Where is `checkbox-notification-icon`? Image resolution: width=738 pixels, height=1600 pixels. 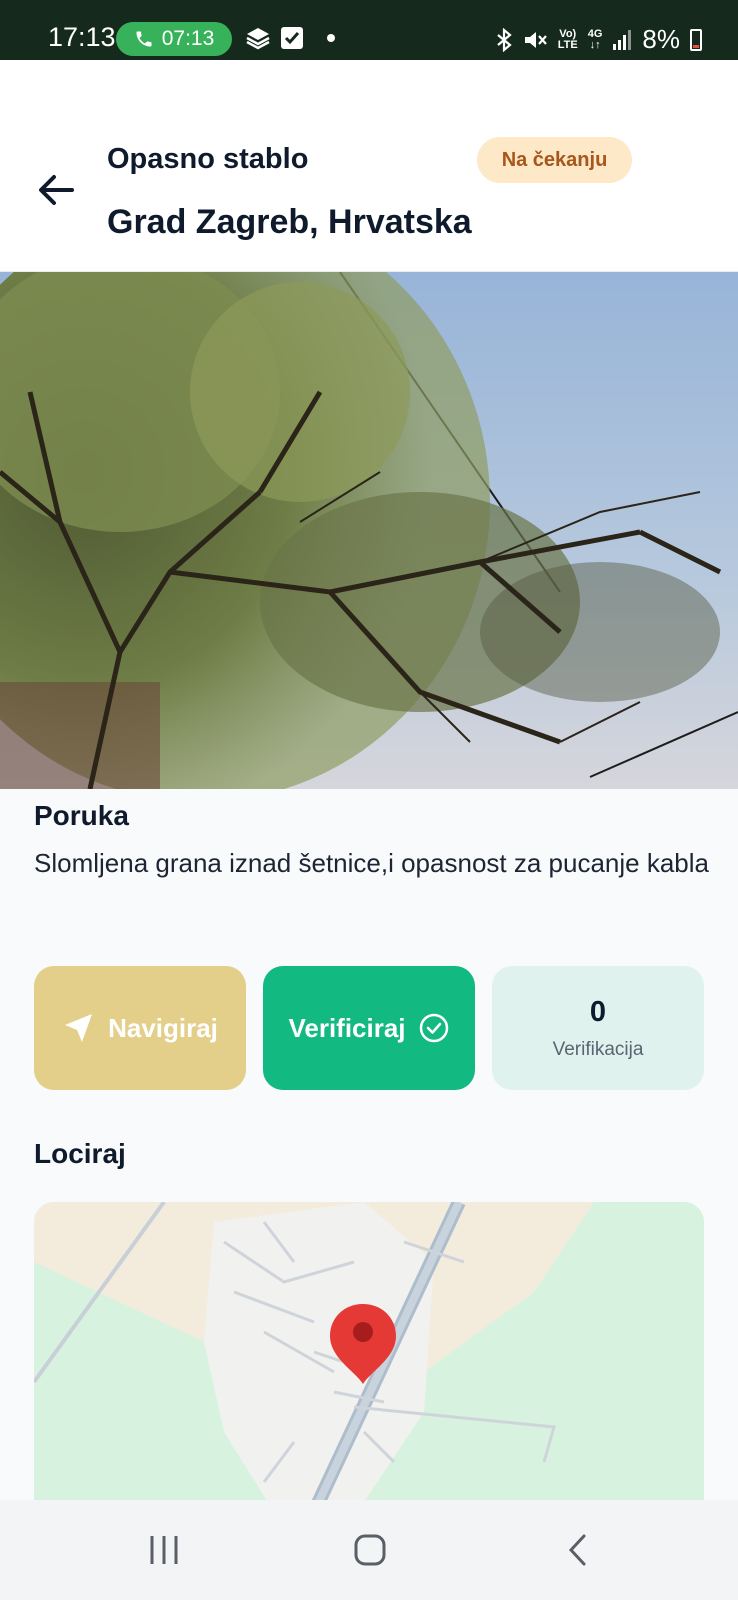 checkbox-notification-icon is located at coordinates (292, 38).